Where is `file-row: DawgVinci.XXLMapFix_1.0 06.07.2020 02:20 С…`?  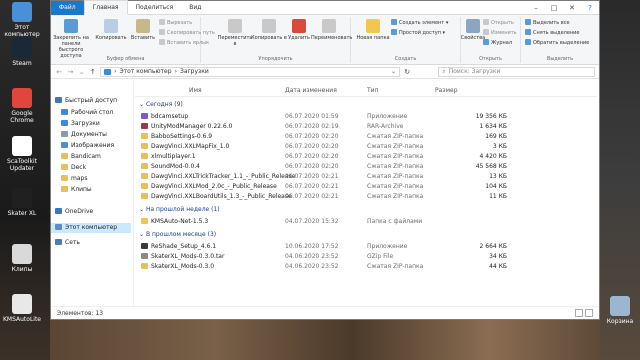
file-row: DawgVinci.XXLMapFix_1.0 06.07.2020 02:20 С… is located at coordinates (366, 147).